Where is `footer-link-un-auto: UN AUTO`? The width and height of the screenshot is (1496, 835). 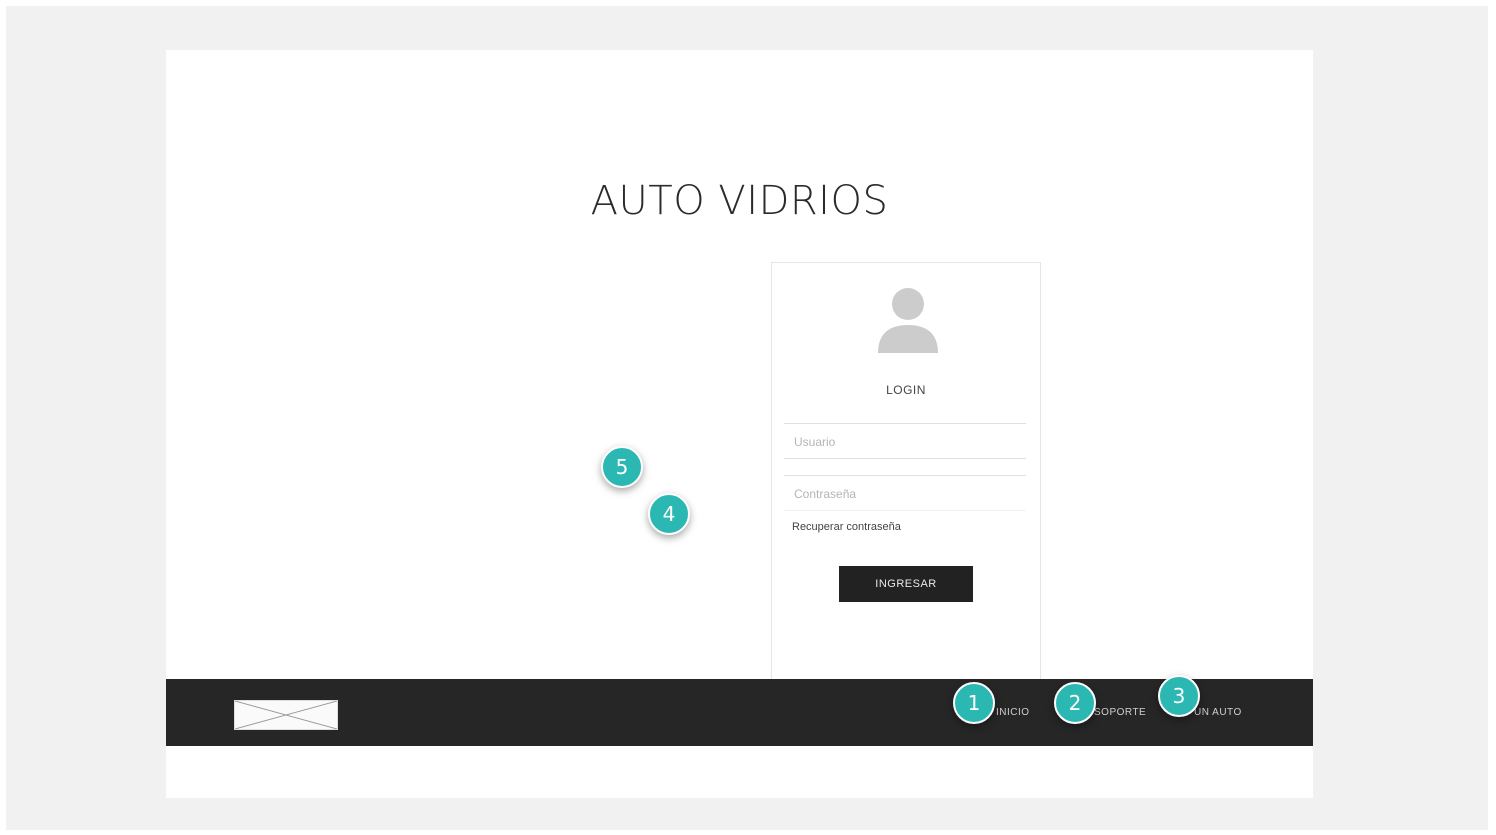 footer-link-un-auto: UN AUTO is located at coordinates (1218, 712).